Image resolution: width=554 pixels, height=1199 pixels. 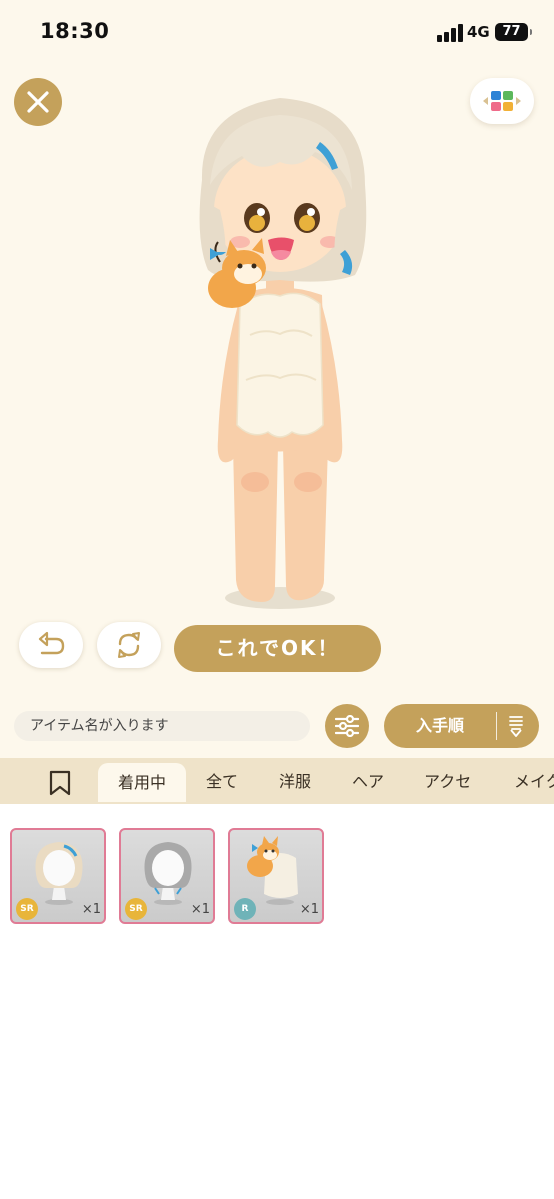 What do you see at coordinates (245, 909) in the screenshot?
I see `rarity-badge: R` at bounding box center [245, 909].